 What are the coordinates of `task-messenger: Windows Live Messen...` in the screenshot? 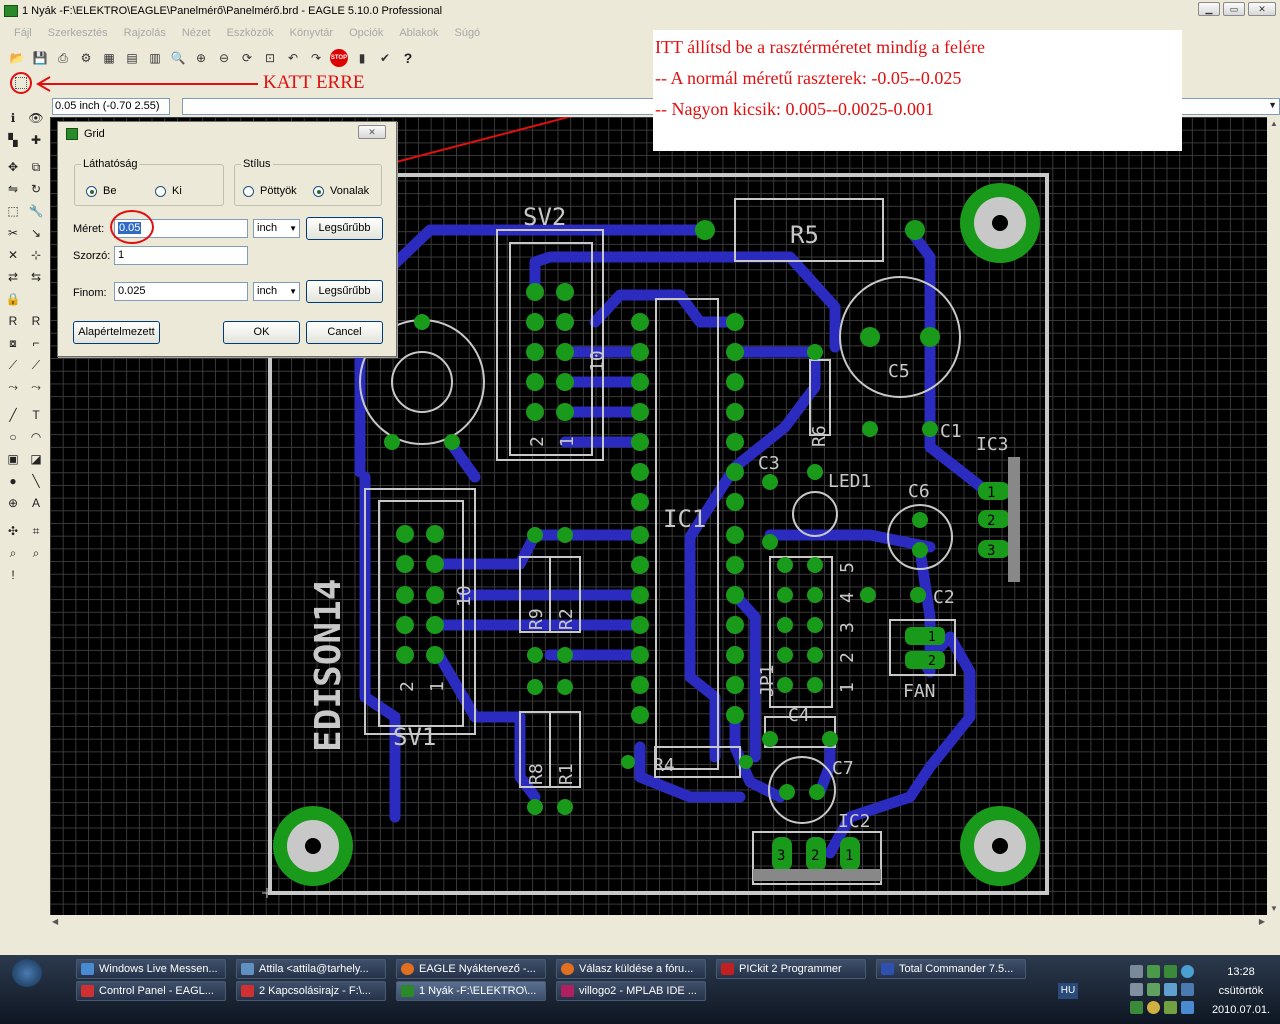 It's located at (151, 969).